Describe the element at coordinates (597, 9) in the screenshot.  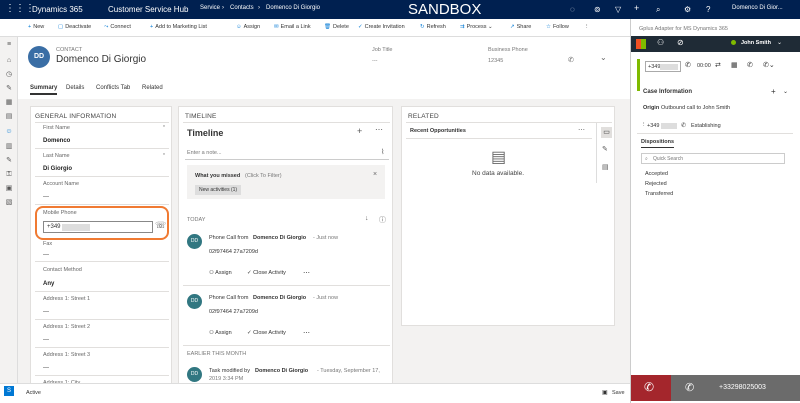
I see `target-icon: ⊚` at that location.